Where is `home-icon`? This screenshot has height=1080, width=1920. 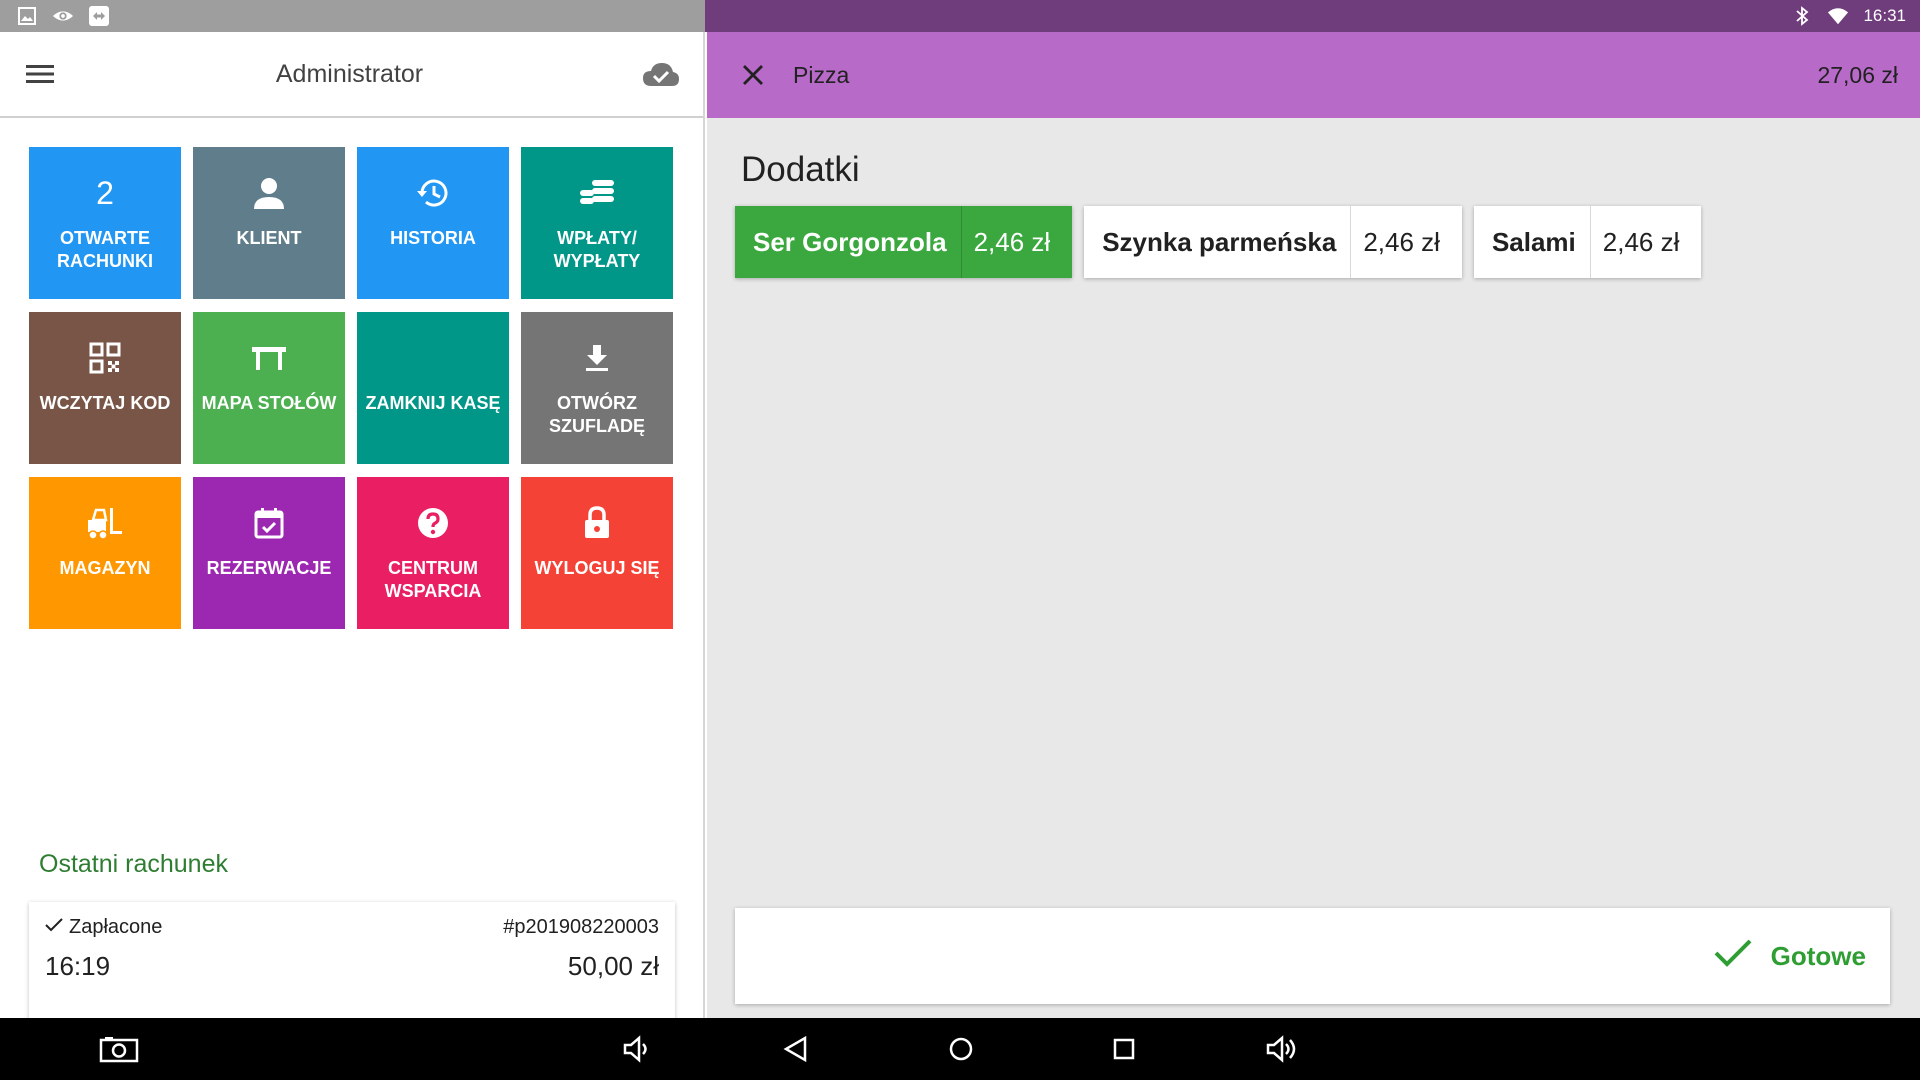 home-icon is located at coordinates (961, 1049).